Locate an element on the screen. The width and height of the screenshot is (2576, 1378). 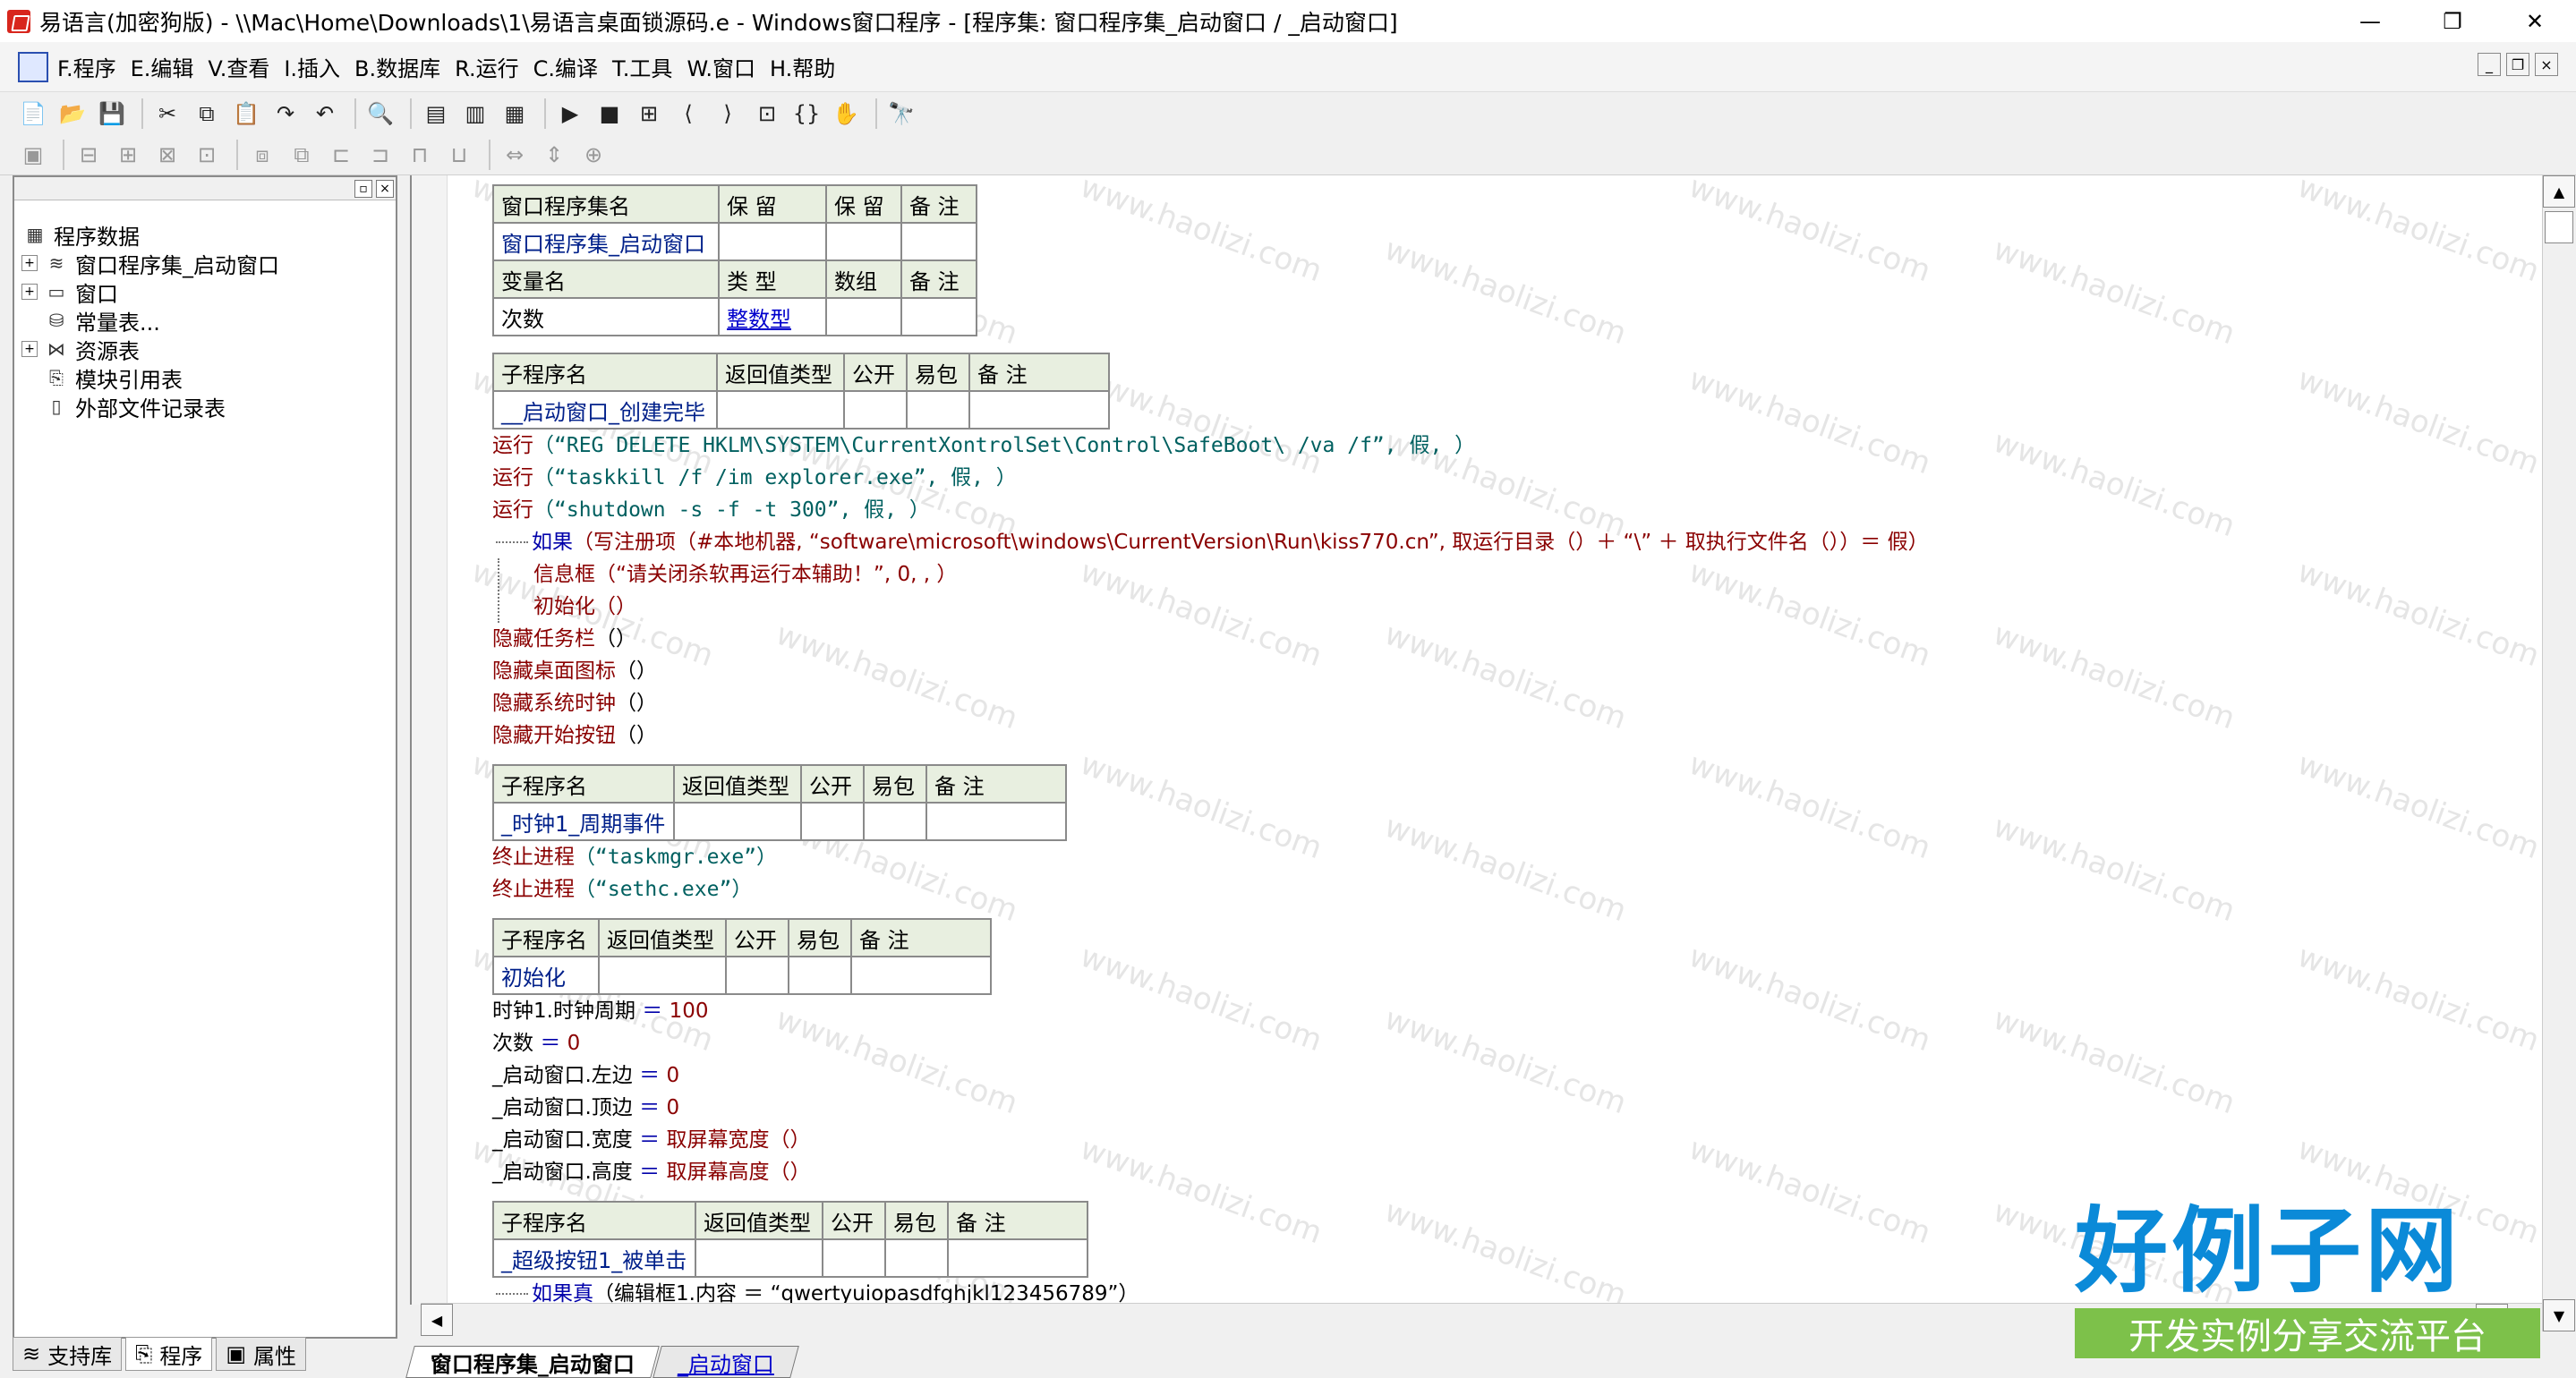
panel-tab: ▣ 属性 is located at coordinates (261, 1354).